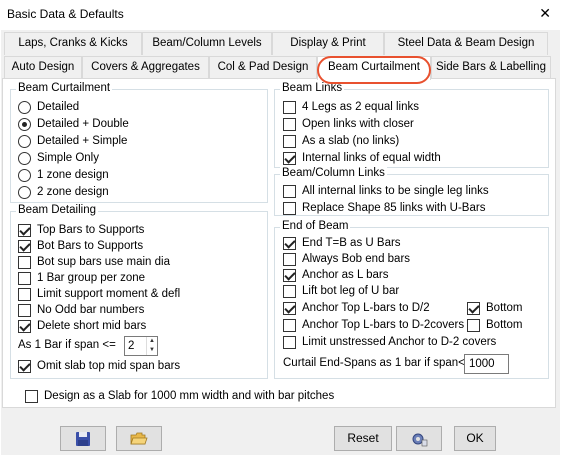 The height and width of the screenshot is (456, 561). Describe the element at coordinates (333, 173) in the screenshot. I see `beam-column-links-title: Beam/Column Links` at that location.